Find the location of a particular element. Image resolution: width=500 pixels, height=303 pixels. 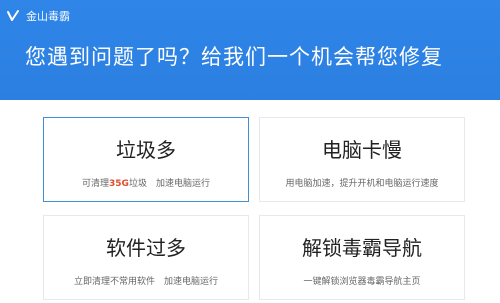

card-too-many-software: 软件过多 立即清理不常用软件 加速电脑运行 is located at coordinates (146, 257).